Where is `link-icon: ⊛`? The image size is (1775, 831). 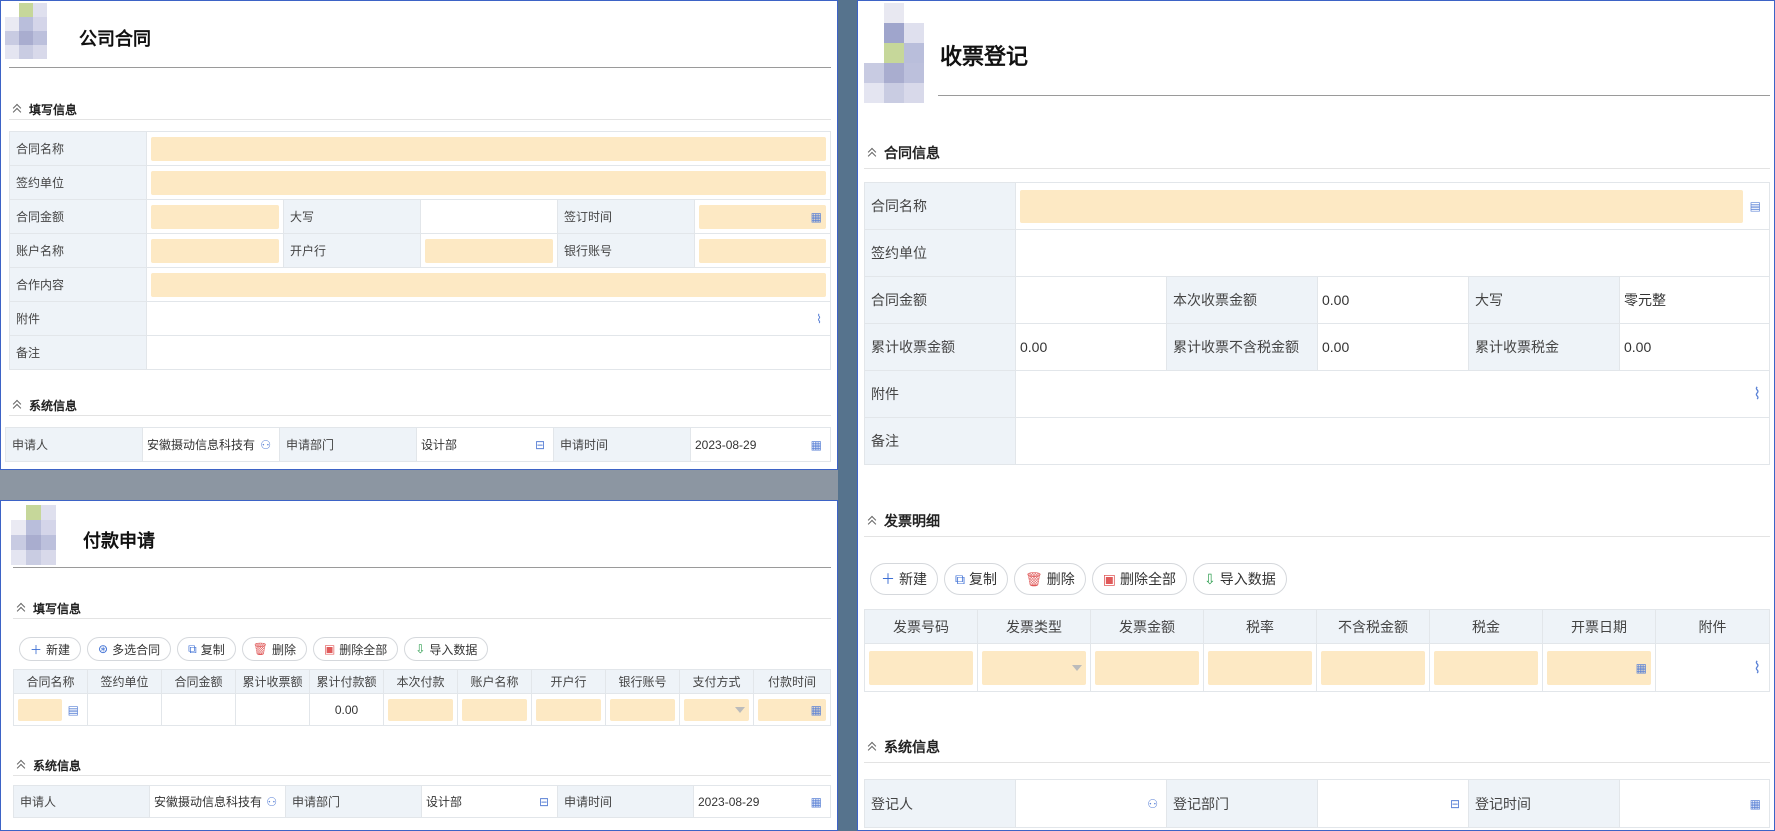
link-icon: ⊛ is located at coordinates (103, 649).